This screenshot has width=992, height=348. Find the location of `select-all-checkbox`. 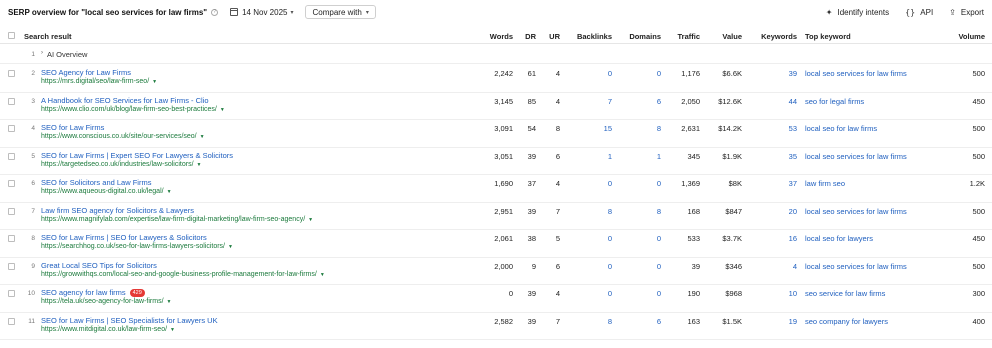

select-all-checkbox is located at coordinates (11, 35).